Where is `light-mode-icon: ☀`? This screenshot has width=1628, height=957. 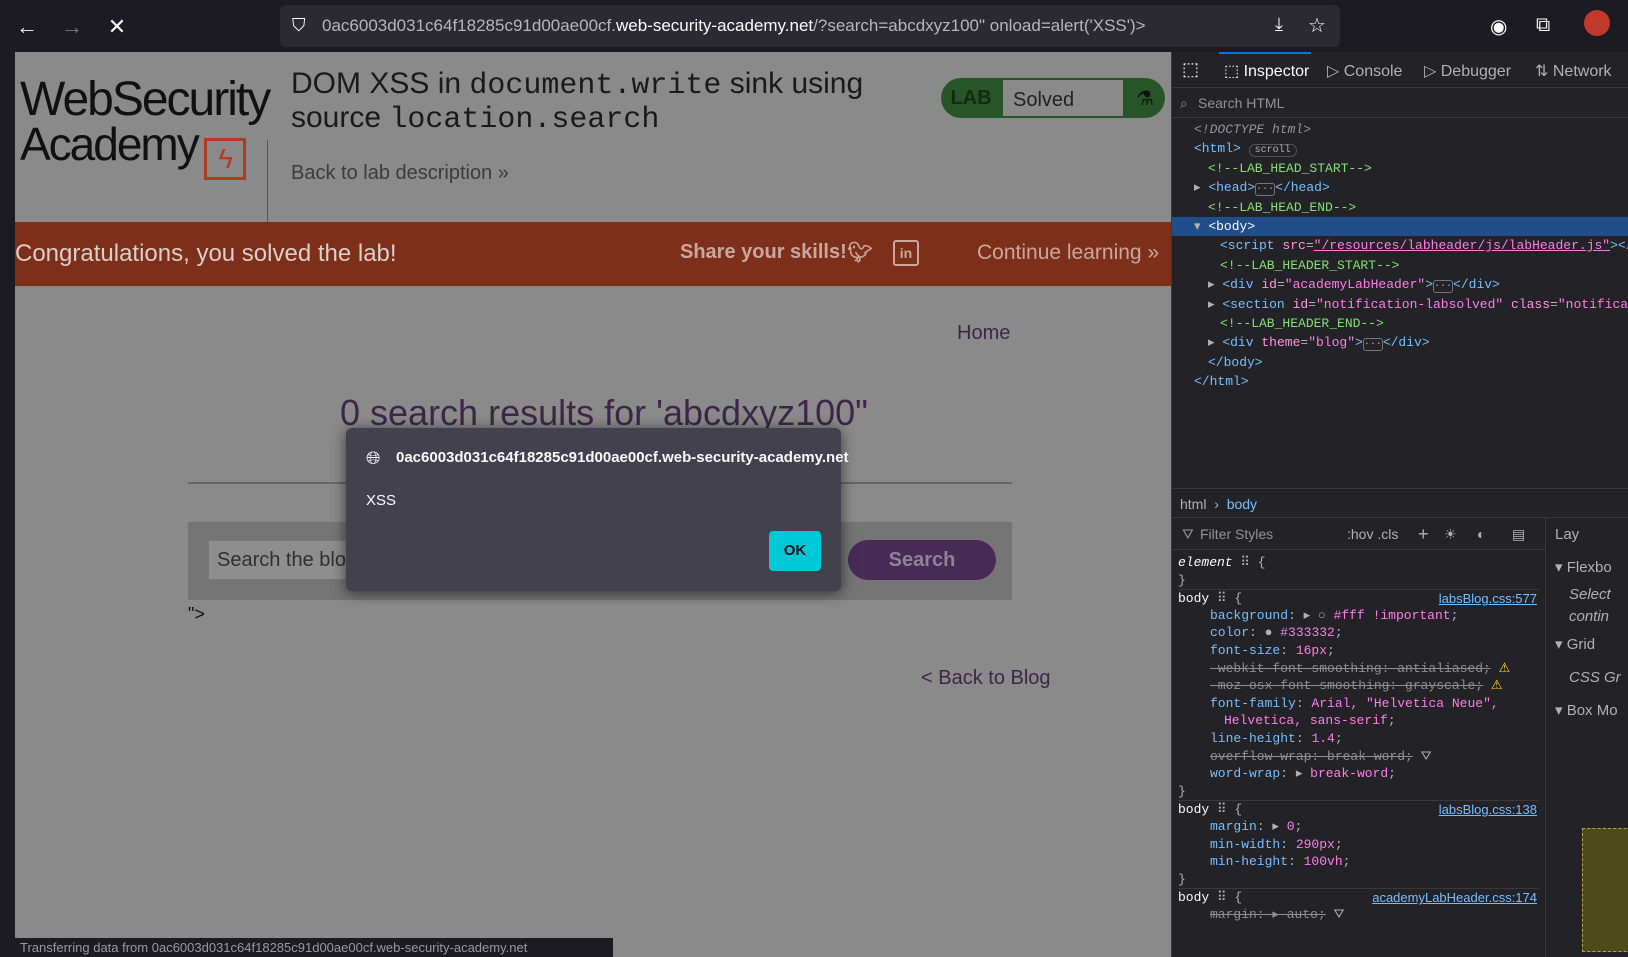
light-mode-icon: ☀ is located at coordinates (1450, 534).